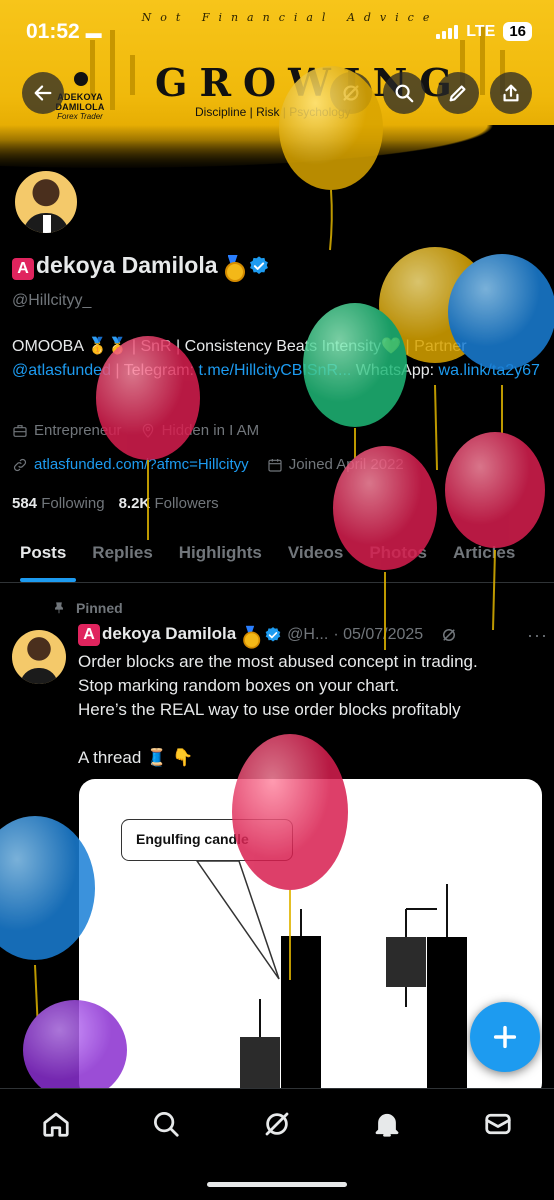 This screenshot has height=1200, width=554. Describe the element at coordinates (87, 608) in the screenshot. I see `pinned-label: Pinned` at that location.